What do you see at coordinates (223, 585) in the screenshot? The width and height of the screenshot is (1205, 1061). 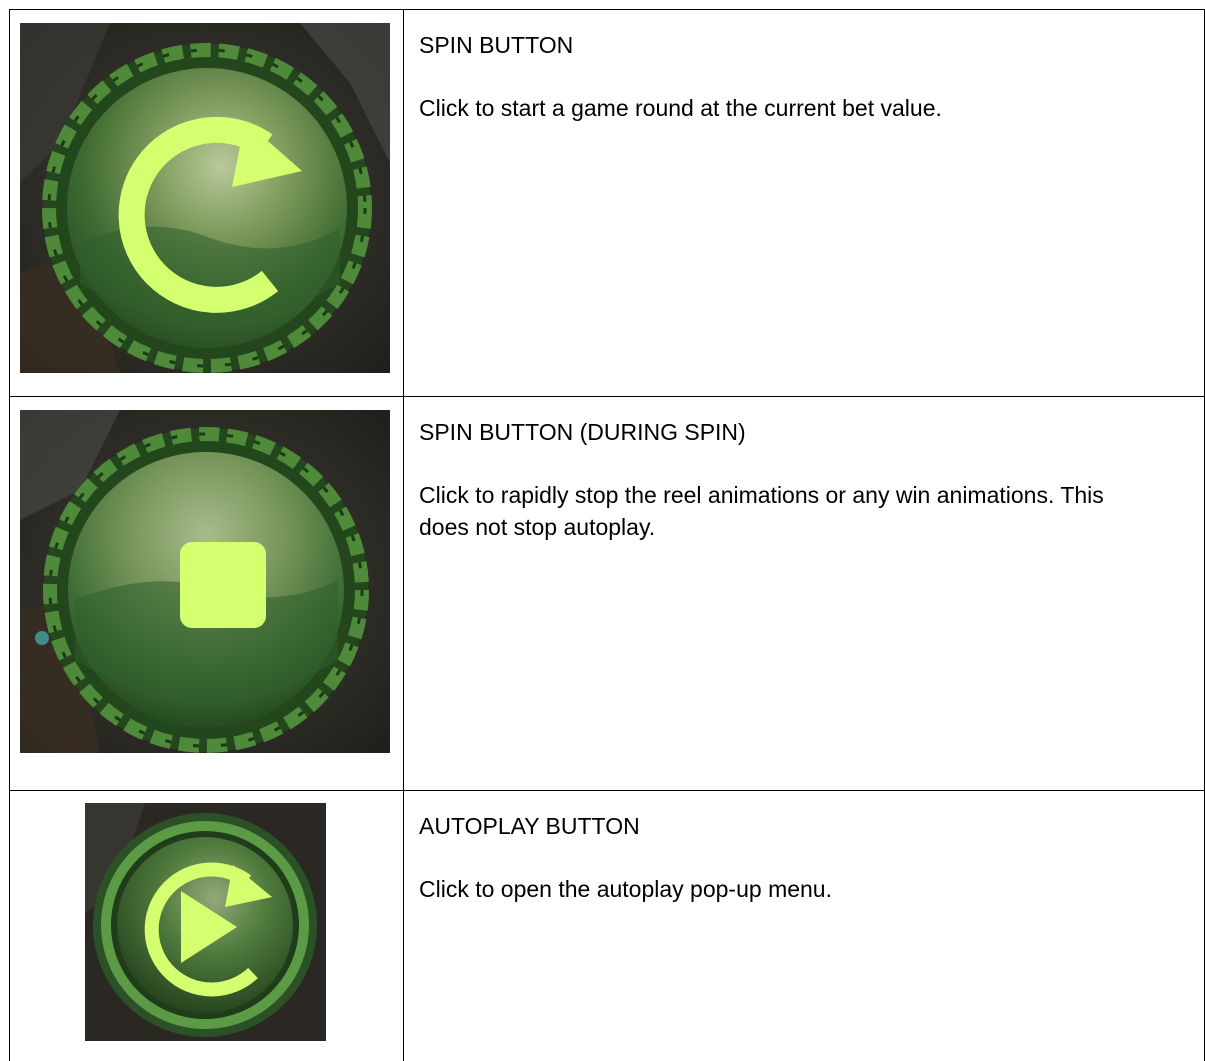 I see `stop-square-icon` at bounding box center [223, 585].